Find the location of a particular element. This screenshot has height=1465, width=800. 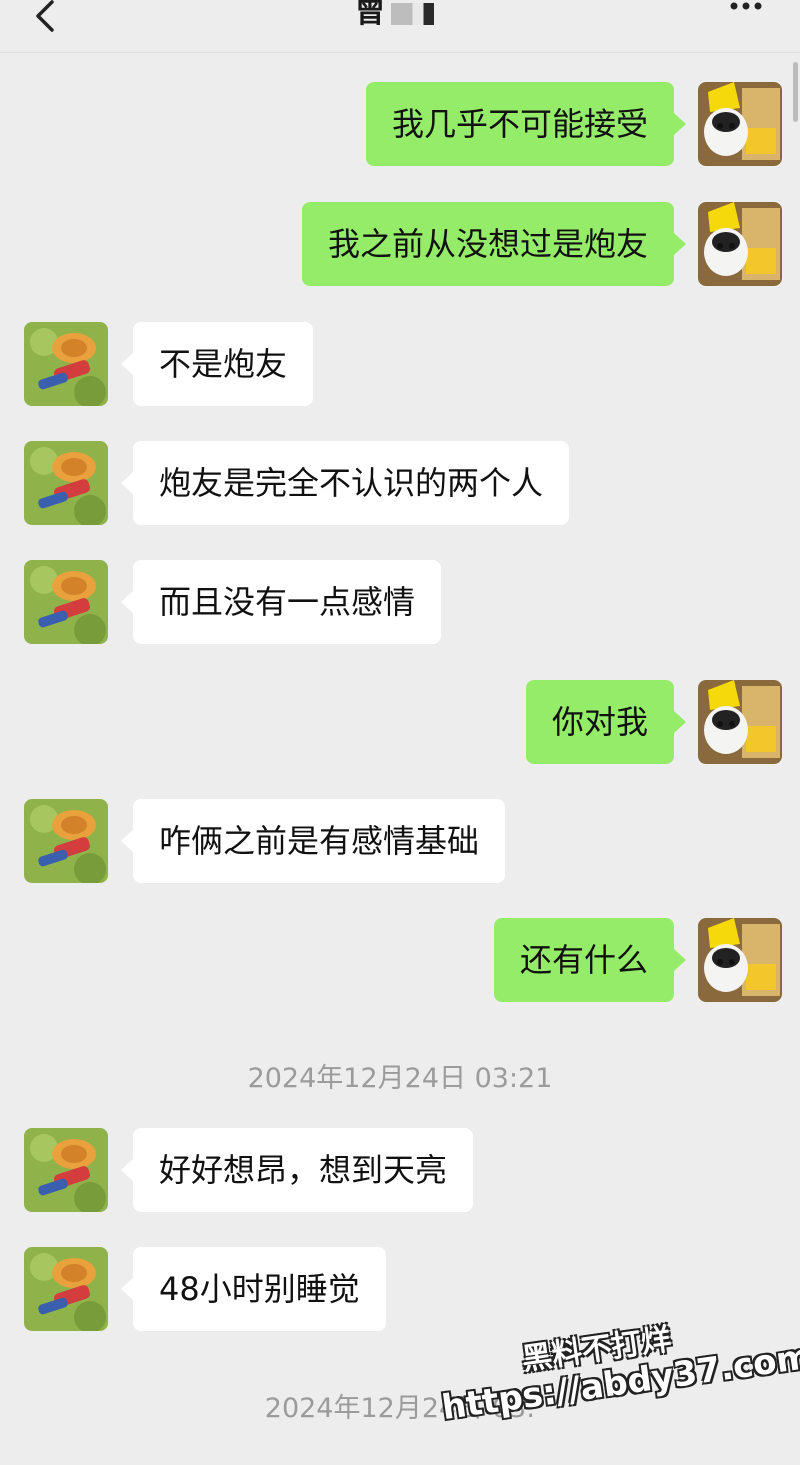

watermark: 黑料不打烊 https://abdy37.com is located at coordinates (611, 1380).